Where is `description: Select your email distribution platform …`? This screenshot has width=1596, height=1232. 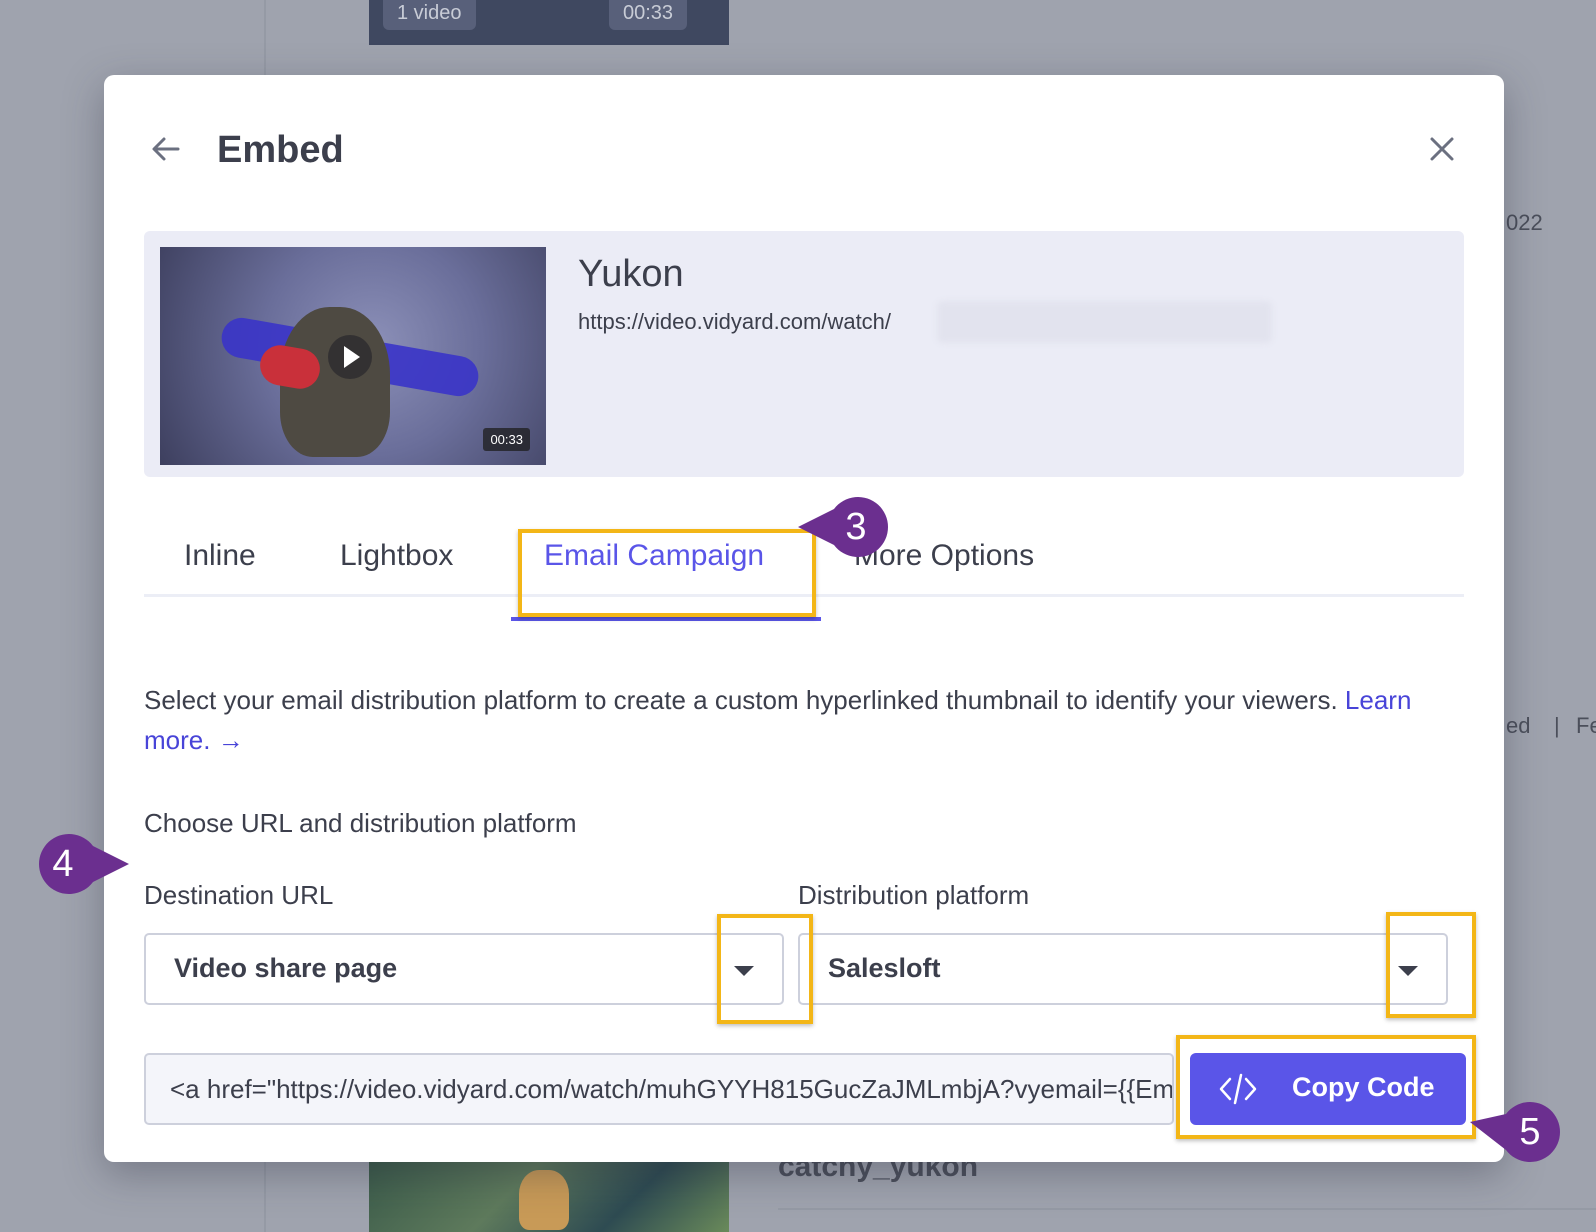 description: Select your email distribution platform … is located at coordinates (784, 720).